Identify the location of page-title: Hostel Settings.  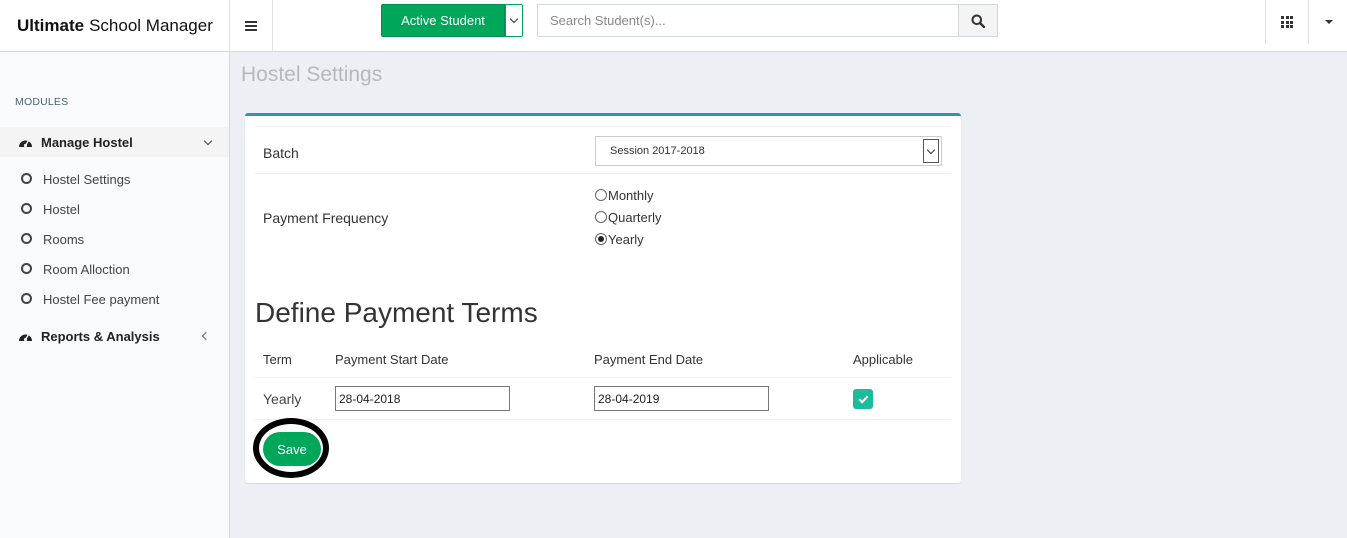
(312, 74).